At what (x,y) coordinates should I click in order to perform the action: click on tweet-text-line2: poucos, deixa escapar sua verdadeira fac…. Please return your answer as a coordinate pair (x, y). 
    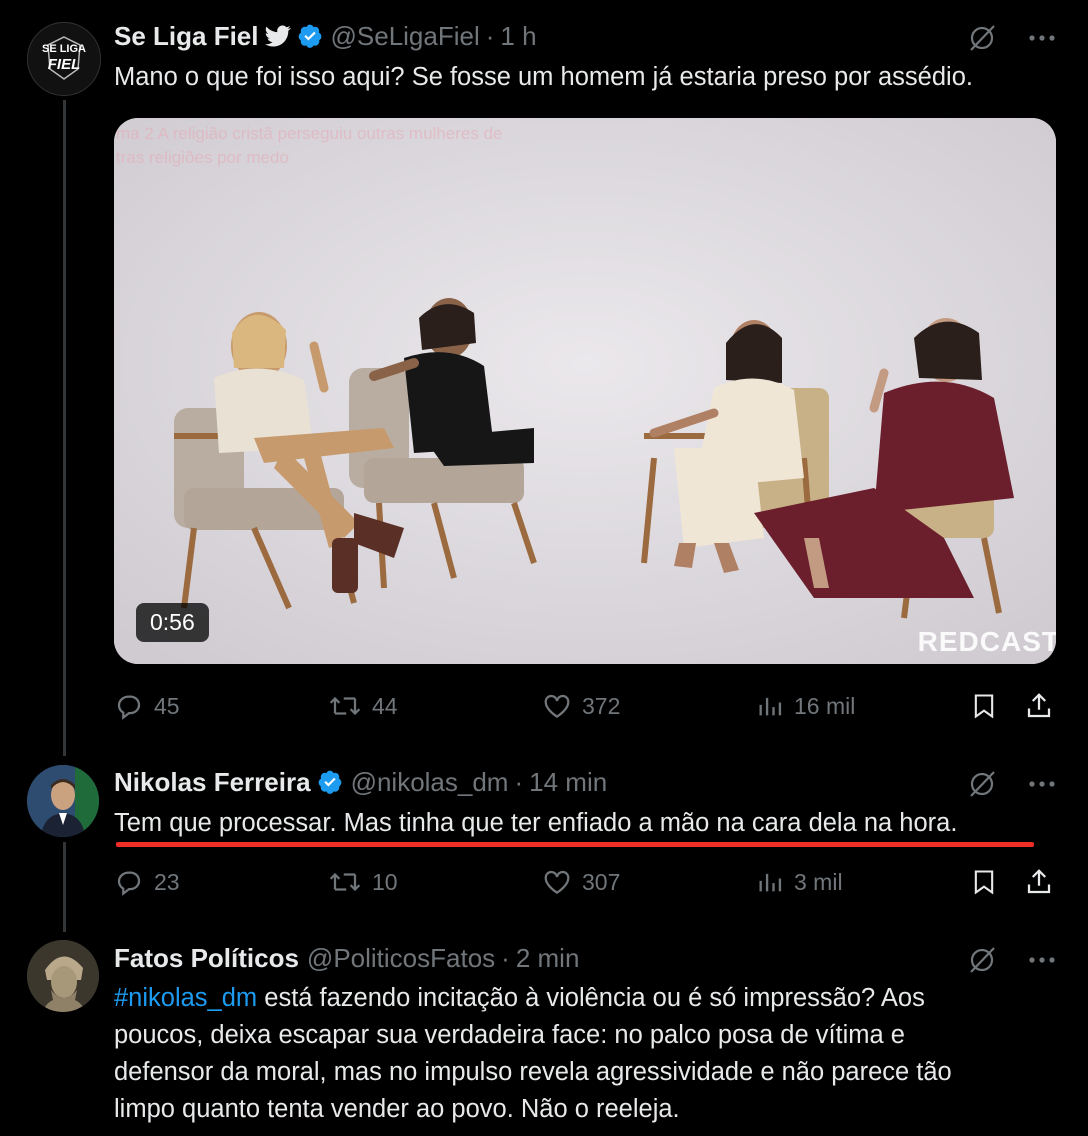
    Looking at the image, I should click on (509, 1035).